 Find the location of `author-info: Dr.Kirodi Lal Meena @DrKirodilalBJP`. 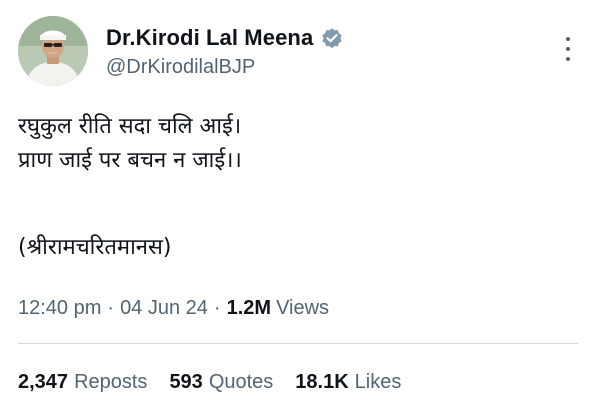

author-info: Dr.Kirodi Lal Meena @DrKirodilalBJP is located at coordinates (225, 51).